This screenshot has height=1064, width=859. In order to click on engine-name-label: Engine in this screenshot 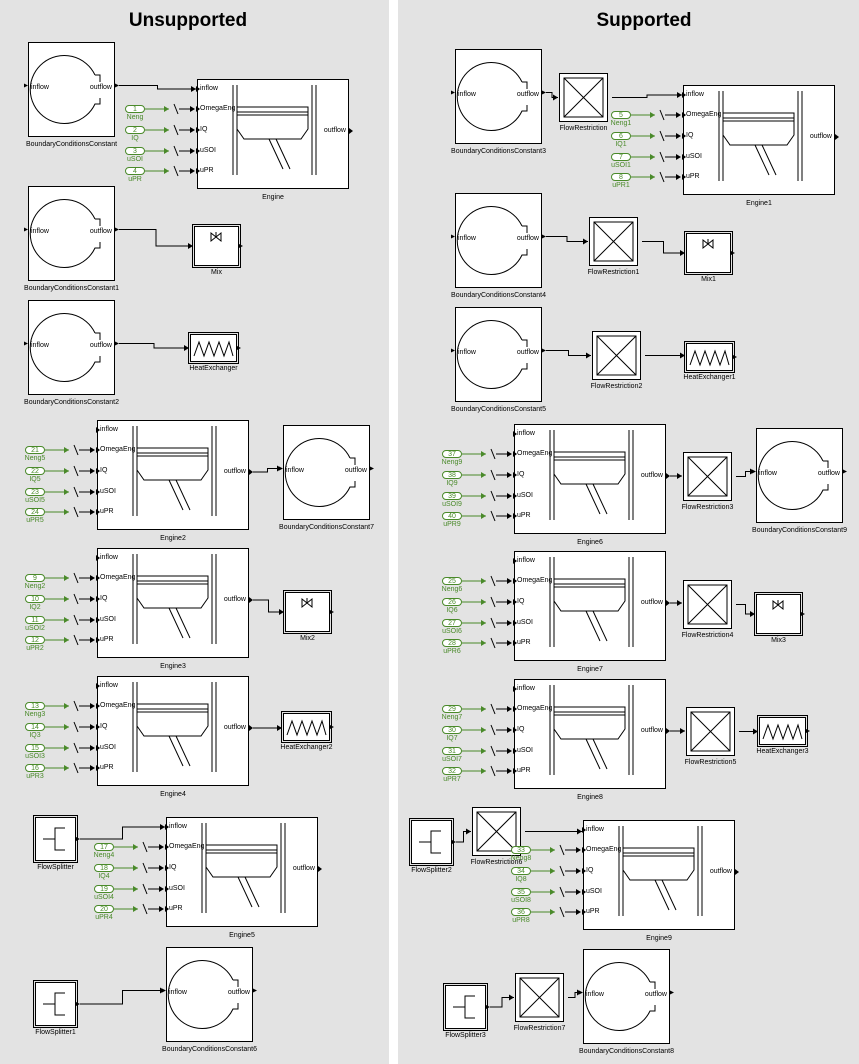, I will do `click(273, 197)`.